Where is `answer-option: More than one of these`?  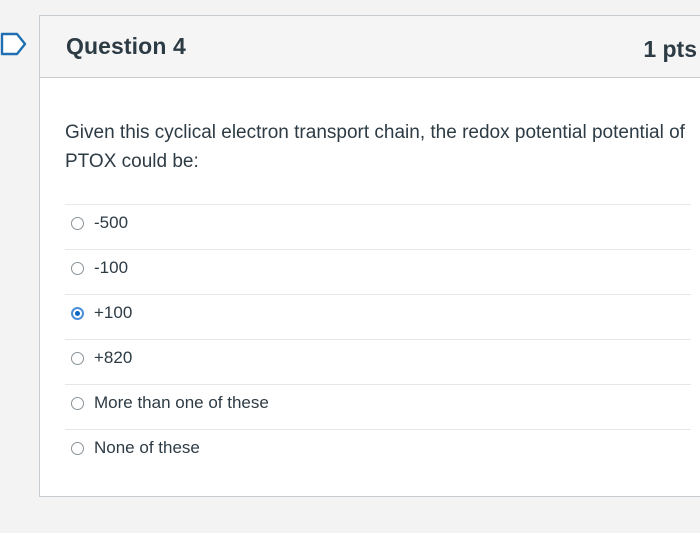
answer-option: More than one of these is located at coordinates (378, 406).